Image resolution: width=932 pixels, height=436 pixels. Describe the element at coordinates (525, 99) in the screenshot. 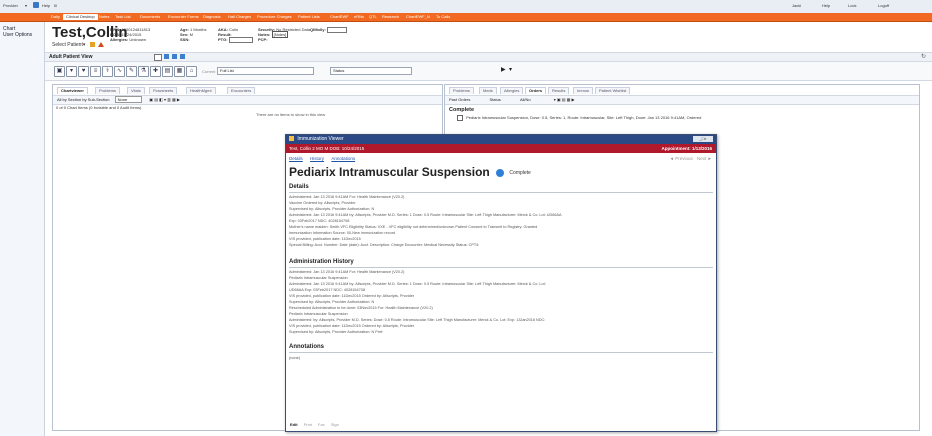

I see `all-filter: All/No` at that location.